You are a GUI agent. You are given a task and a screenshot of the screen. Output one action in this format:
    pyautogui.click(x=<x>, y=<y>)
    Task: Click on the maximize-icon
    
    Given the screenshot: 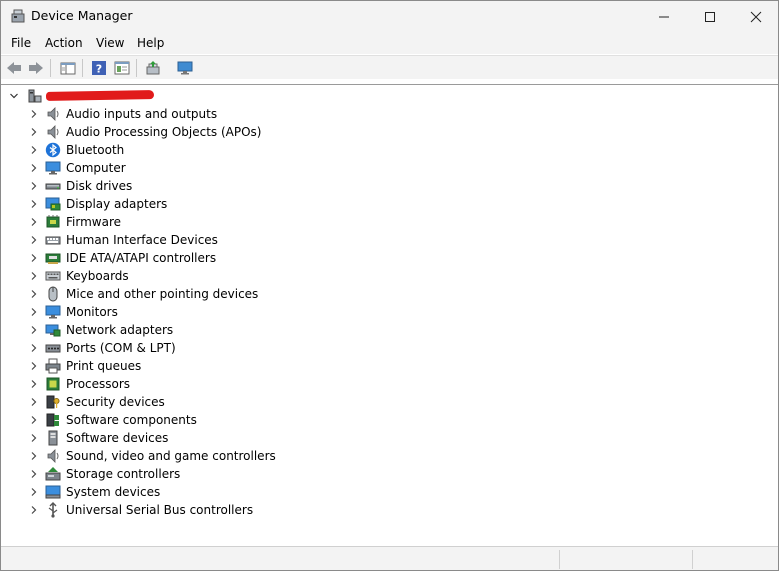 What is the action you would take?
    pyautogui.click(x=710, y=16)
    